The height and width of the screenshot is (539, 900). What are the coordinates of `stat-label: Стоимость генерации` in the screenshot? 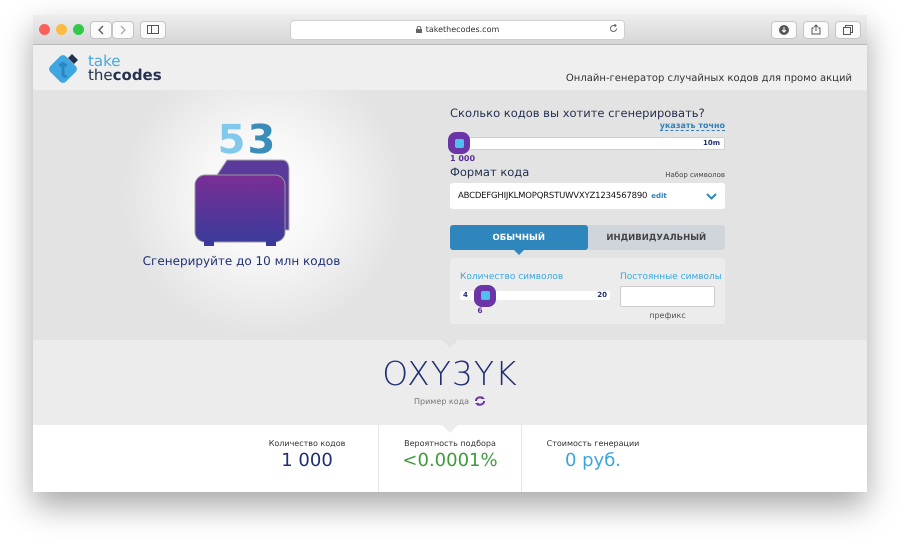 It's located at (593, 443).